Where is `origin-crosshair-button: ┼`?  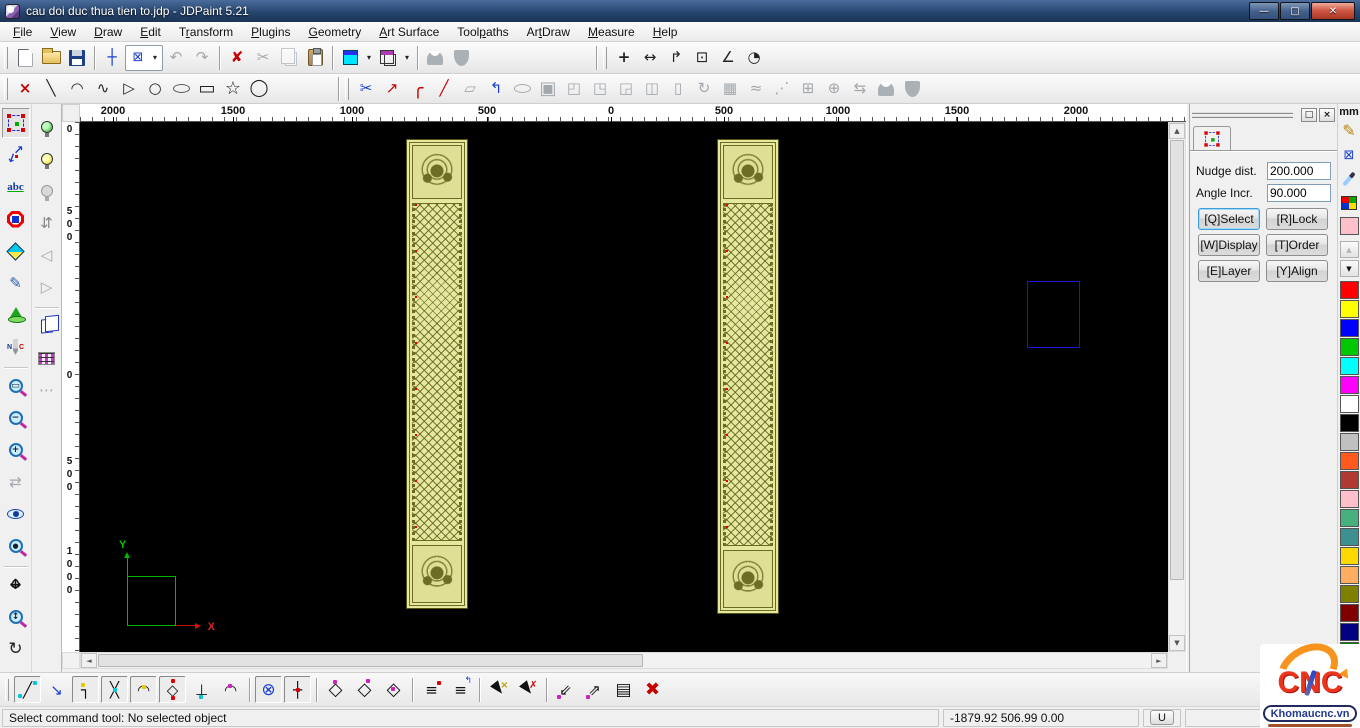 origin-crosshair-button: ┼ is located at coordinates (112, 58).